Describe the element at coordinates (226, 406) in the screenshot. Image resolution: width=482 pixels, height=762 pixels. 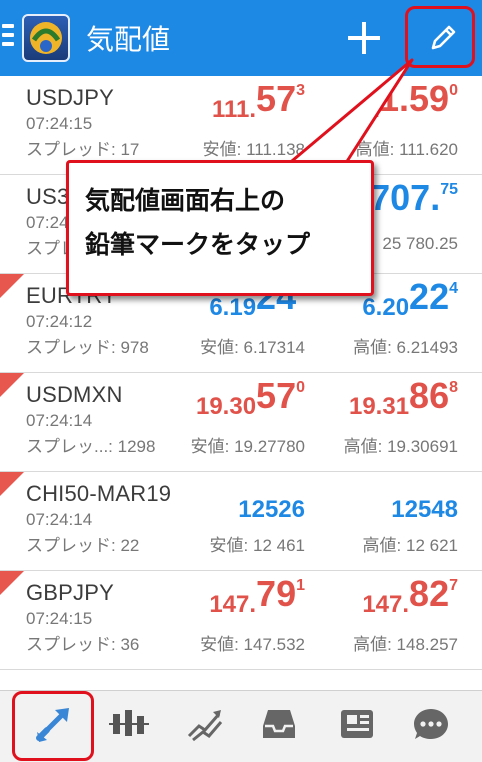
I see `bid-price-prefix: 19.30` at that location.